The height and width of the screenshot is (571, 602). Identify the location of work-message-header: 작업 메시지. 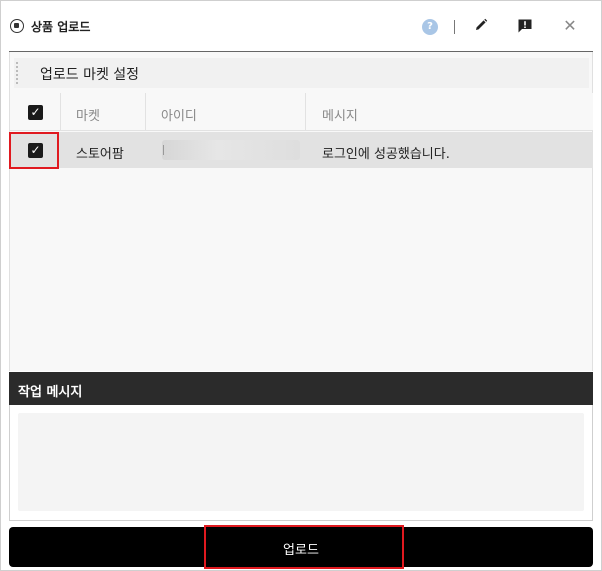
(301, 388).